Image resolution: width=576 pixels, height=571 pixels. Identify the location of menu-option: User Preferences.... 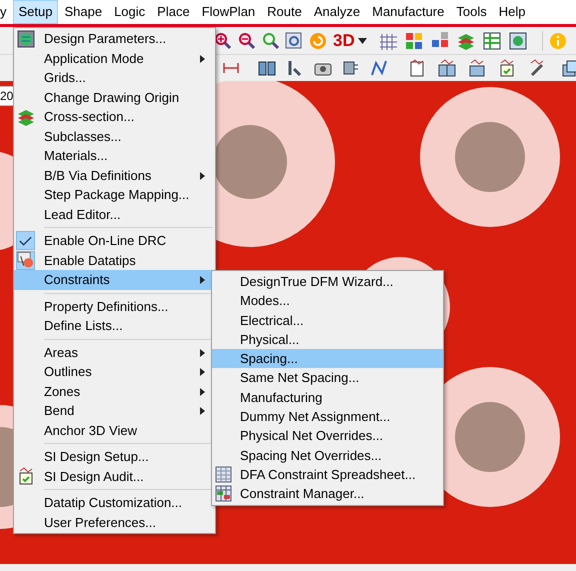
(114, 522).